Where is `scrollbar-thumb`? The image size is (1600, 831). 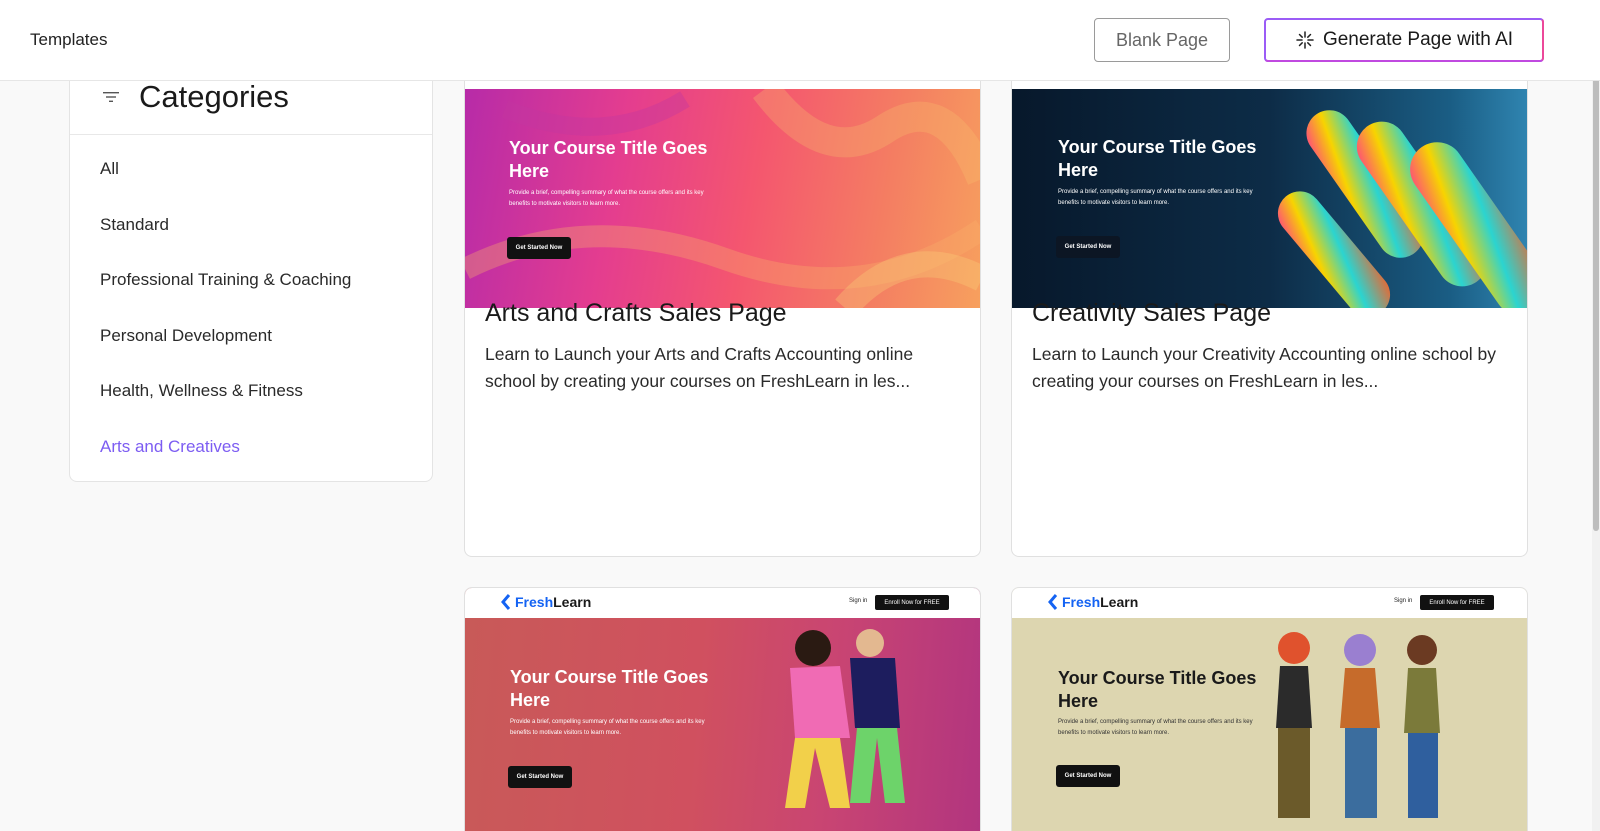
scrollbar-thumb is located at coordinates (1596, 293).